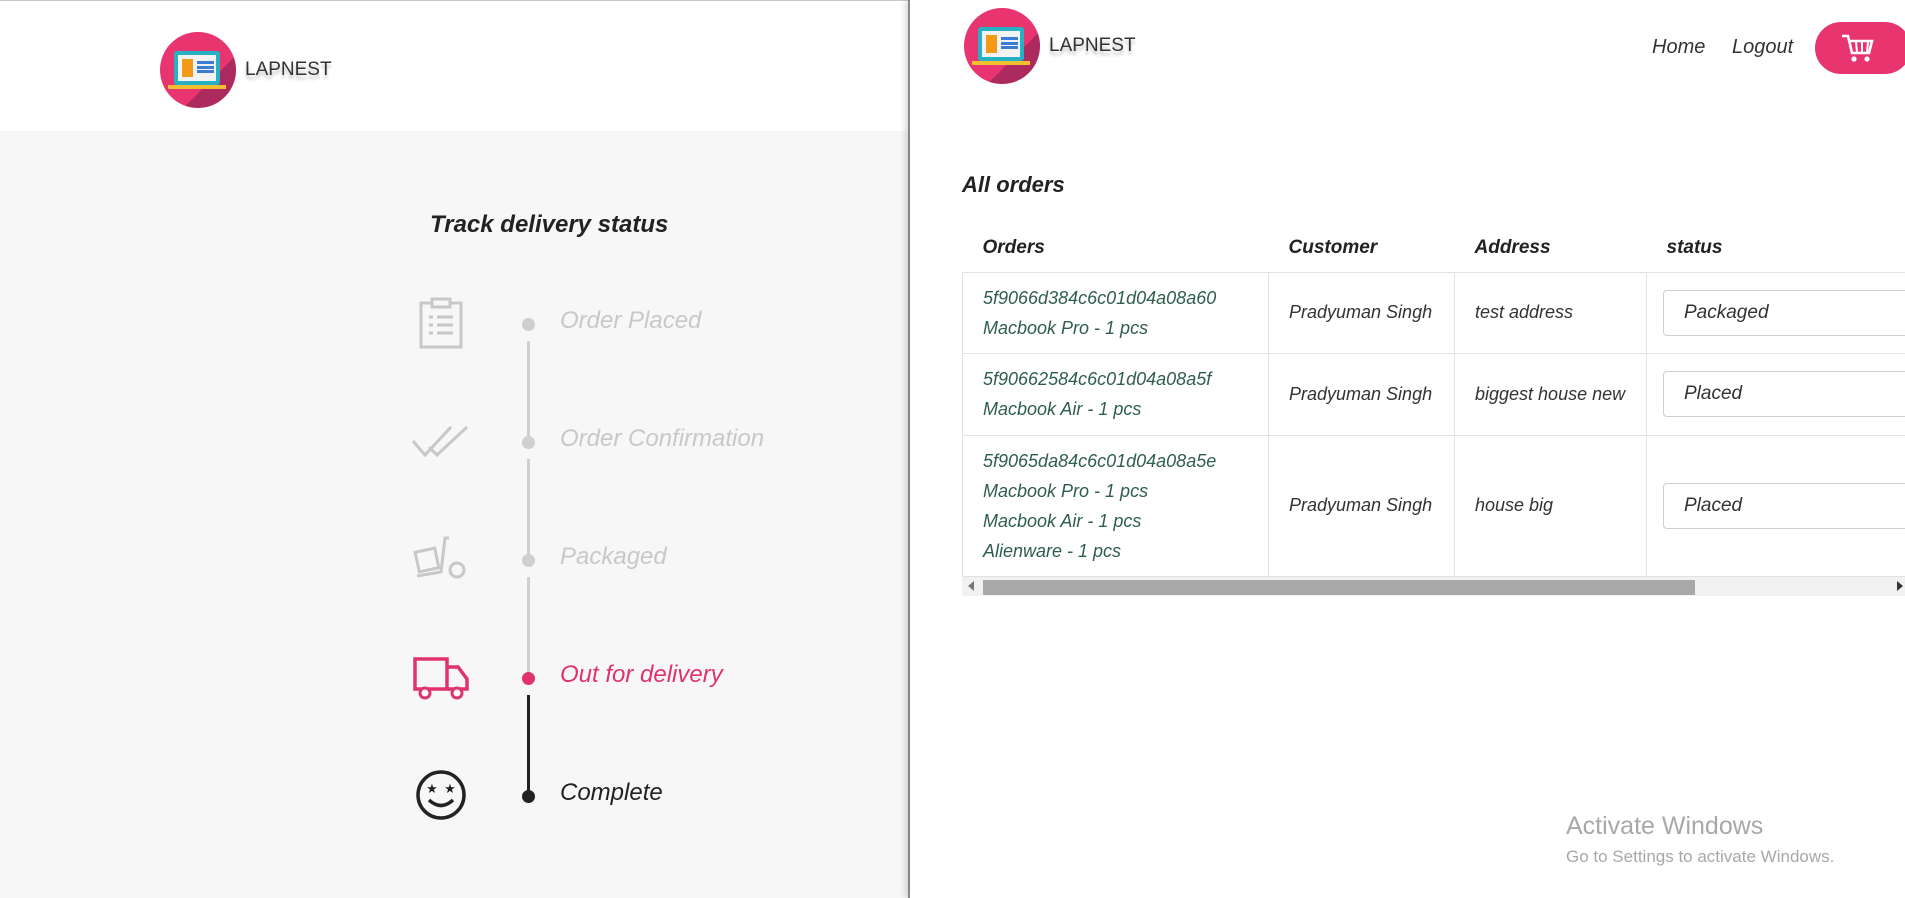 This screenshot has height=898, width=1905. I want to click on step-order-confirmation: Order Confirmation, so click(610, 441).